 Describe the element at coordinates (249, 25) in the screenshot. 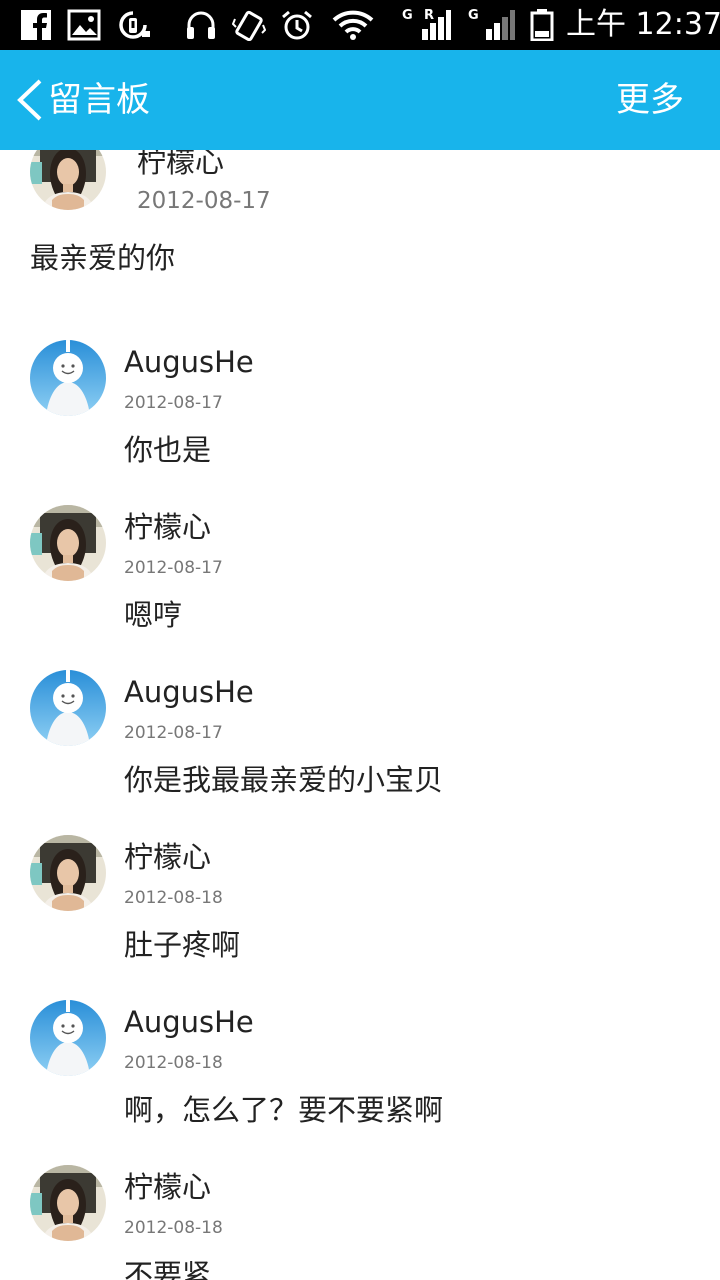

I see `vibrate-icon` at that location.